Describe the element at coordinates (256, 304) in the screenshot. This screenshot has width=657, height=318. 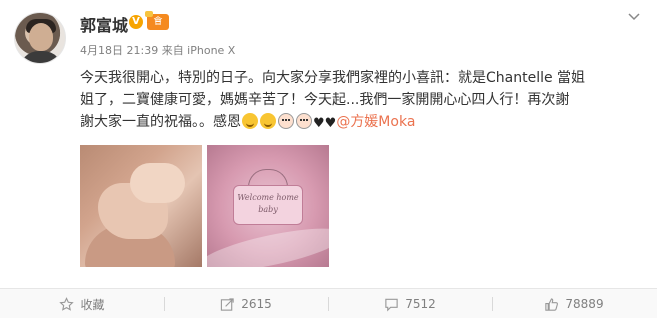
I see `repost-count: 2615` at that location.